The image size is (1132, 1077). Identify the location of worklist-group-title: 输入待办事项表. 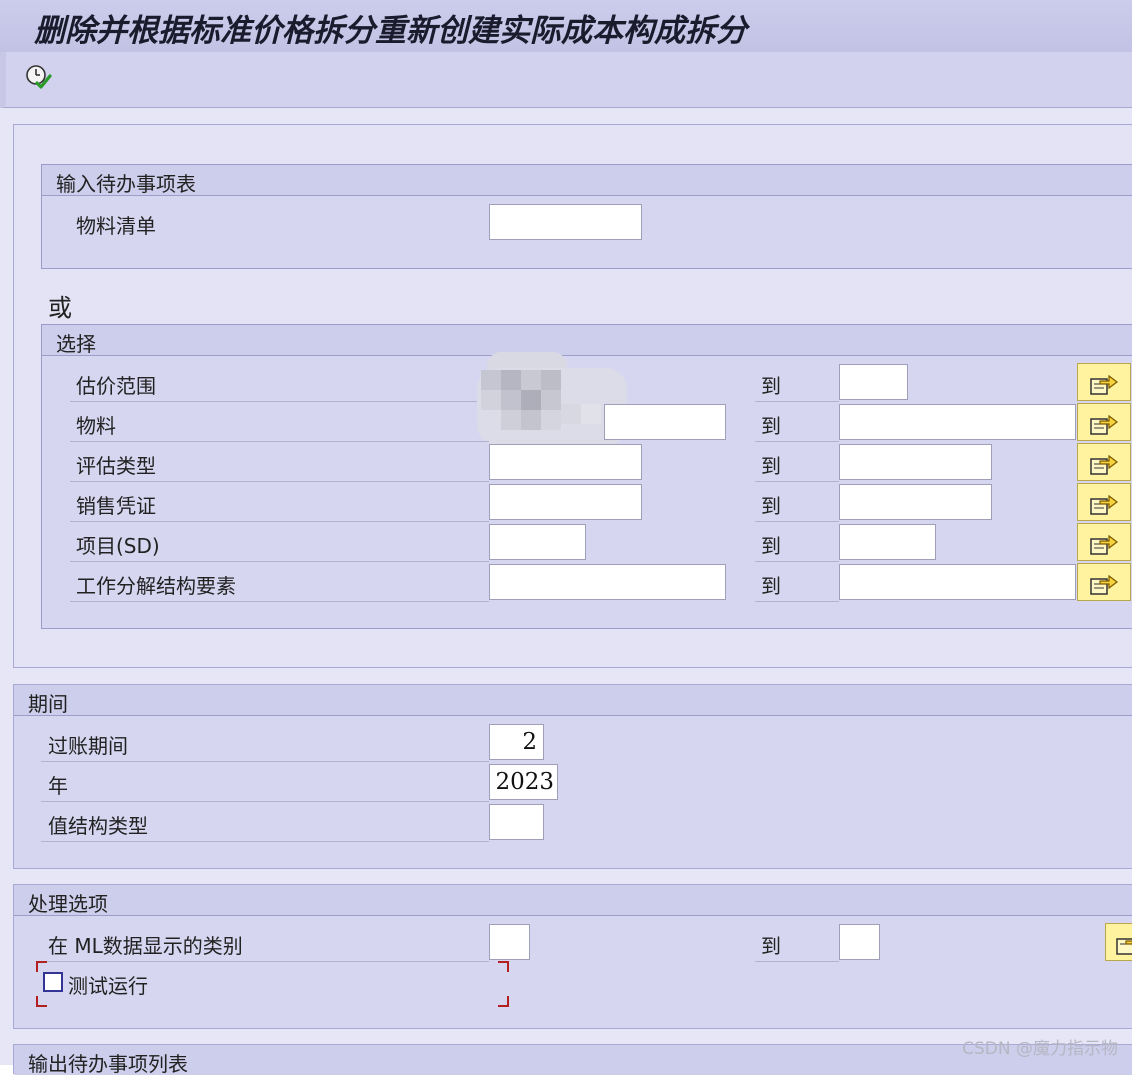
(126, 184).